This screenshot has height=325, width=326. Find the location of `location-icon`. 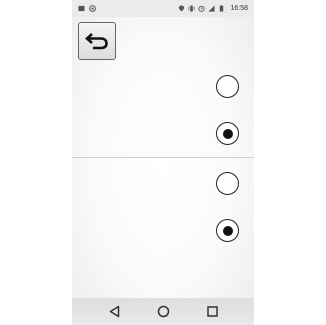

location-icon is located at coordinates (182, 8).